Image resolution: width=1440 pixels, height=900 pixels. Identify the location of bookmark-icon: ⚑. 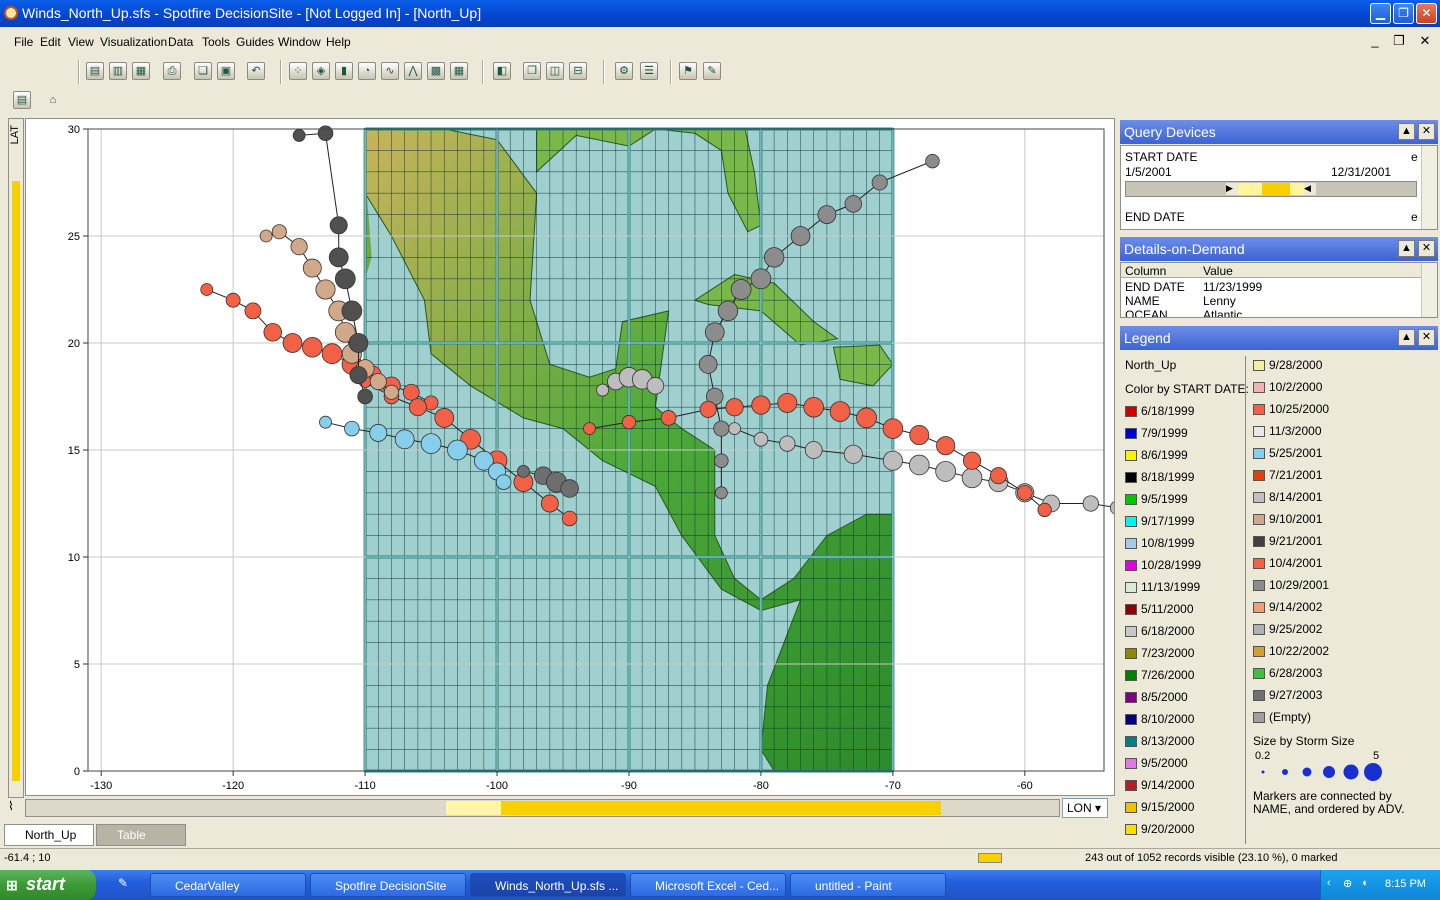
(688, 71).